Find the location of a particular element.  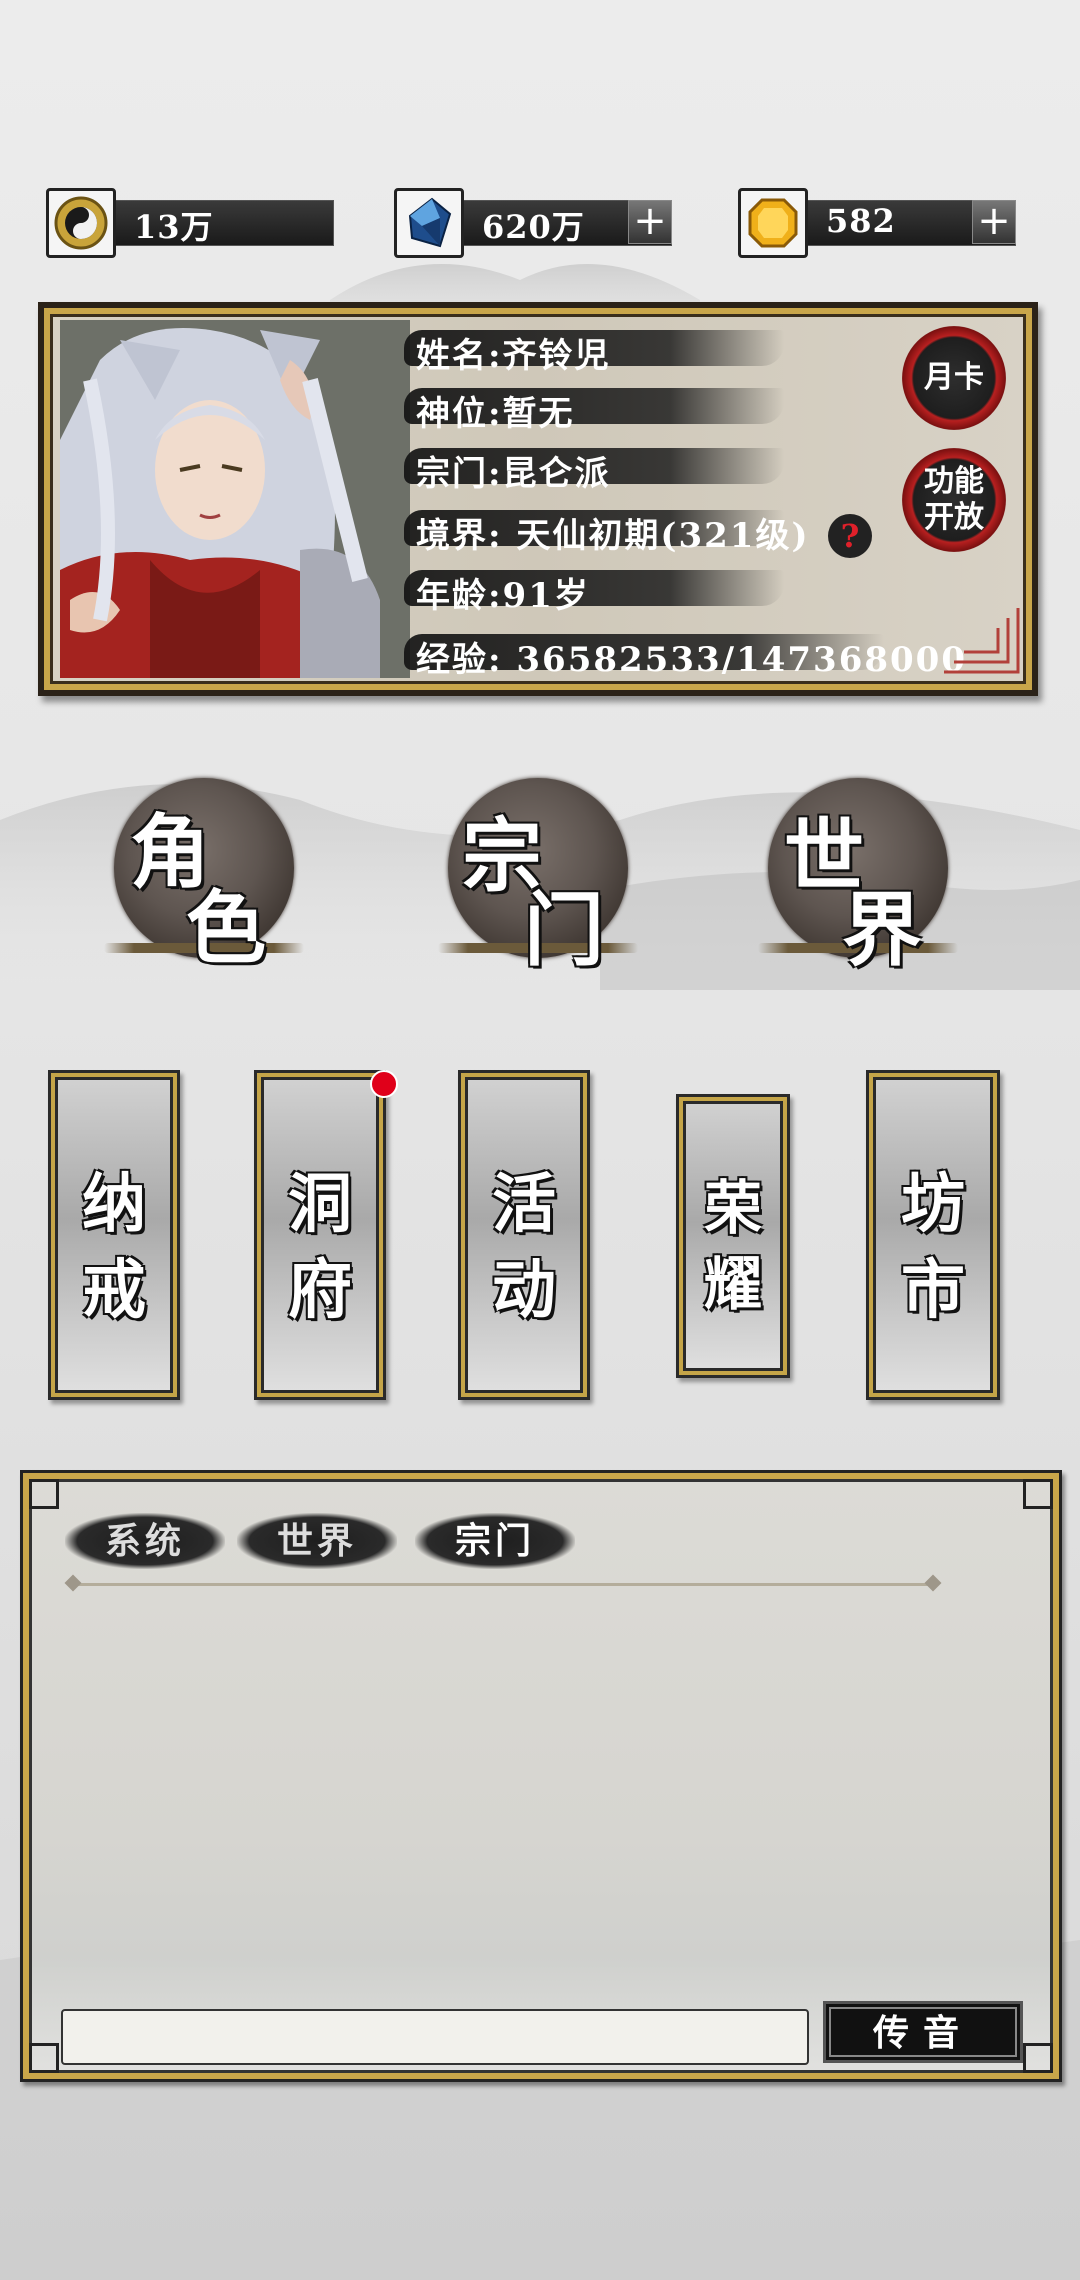

sect-button: 宗 门 is located at coordinates (538, 878).